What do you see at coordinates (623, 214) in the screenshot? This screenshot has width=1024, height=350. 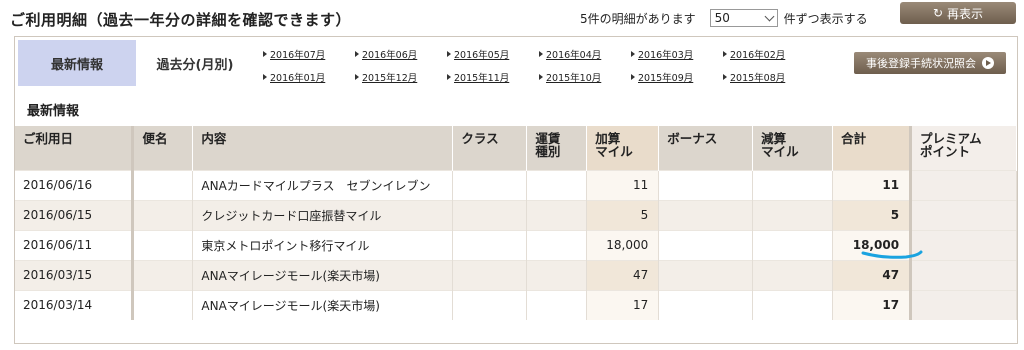 I see `cell-added: 5` at bounding box center [623, 214].